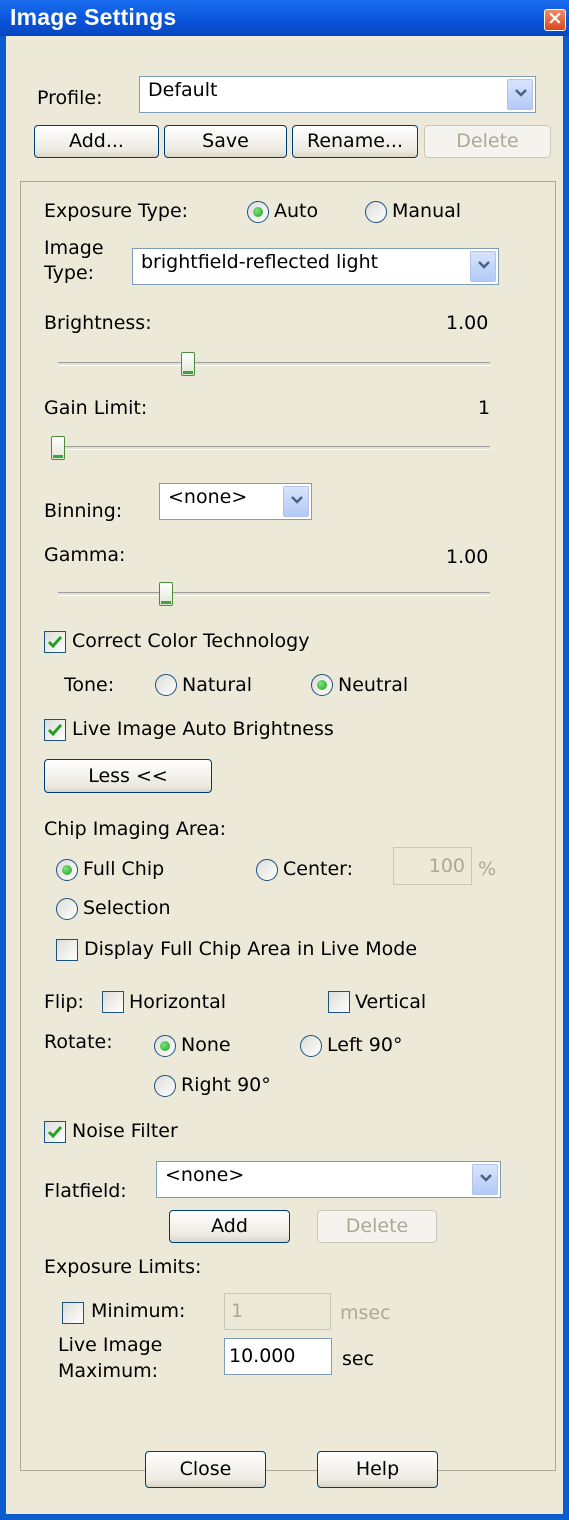 This screenshot has width=569, height=1520. I want to click on minimum-field: 1, so click(277, 1311).